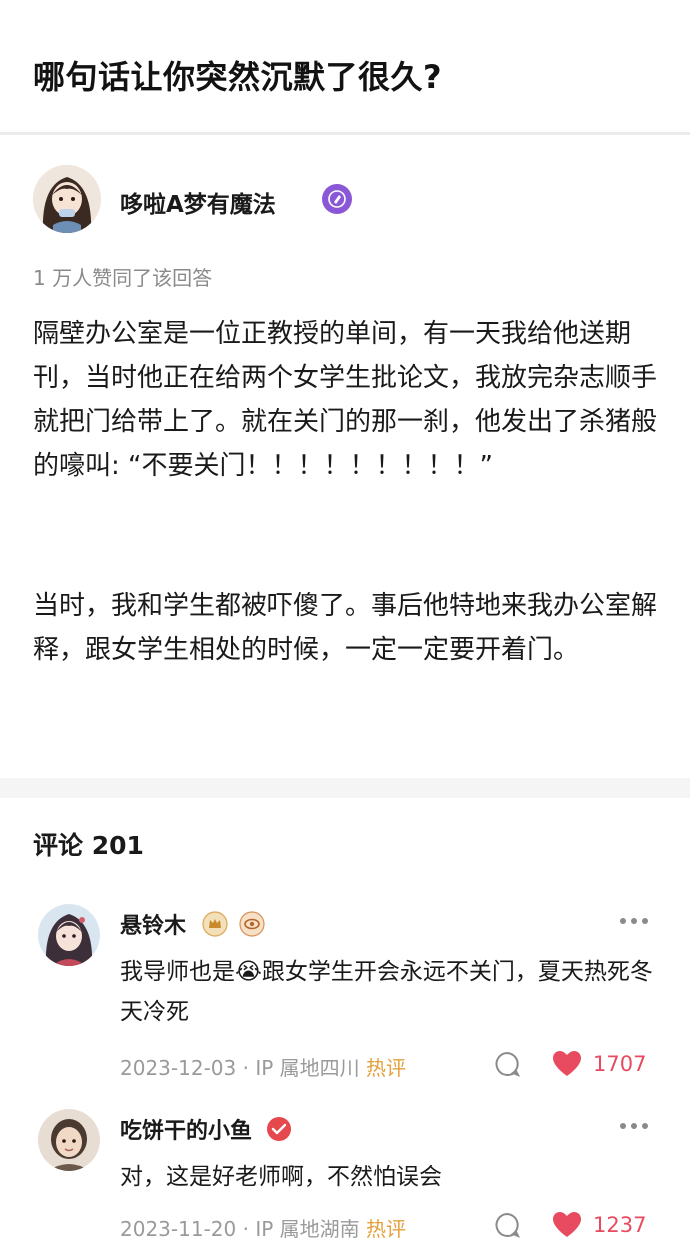 Image resolution: width=690 pixels, height=1254 pixels. Describe the element at coordinates (620, 1225) in the screenshot. I see `like-count: 1237` at that location.